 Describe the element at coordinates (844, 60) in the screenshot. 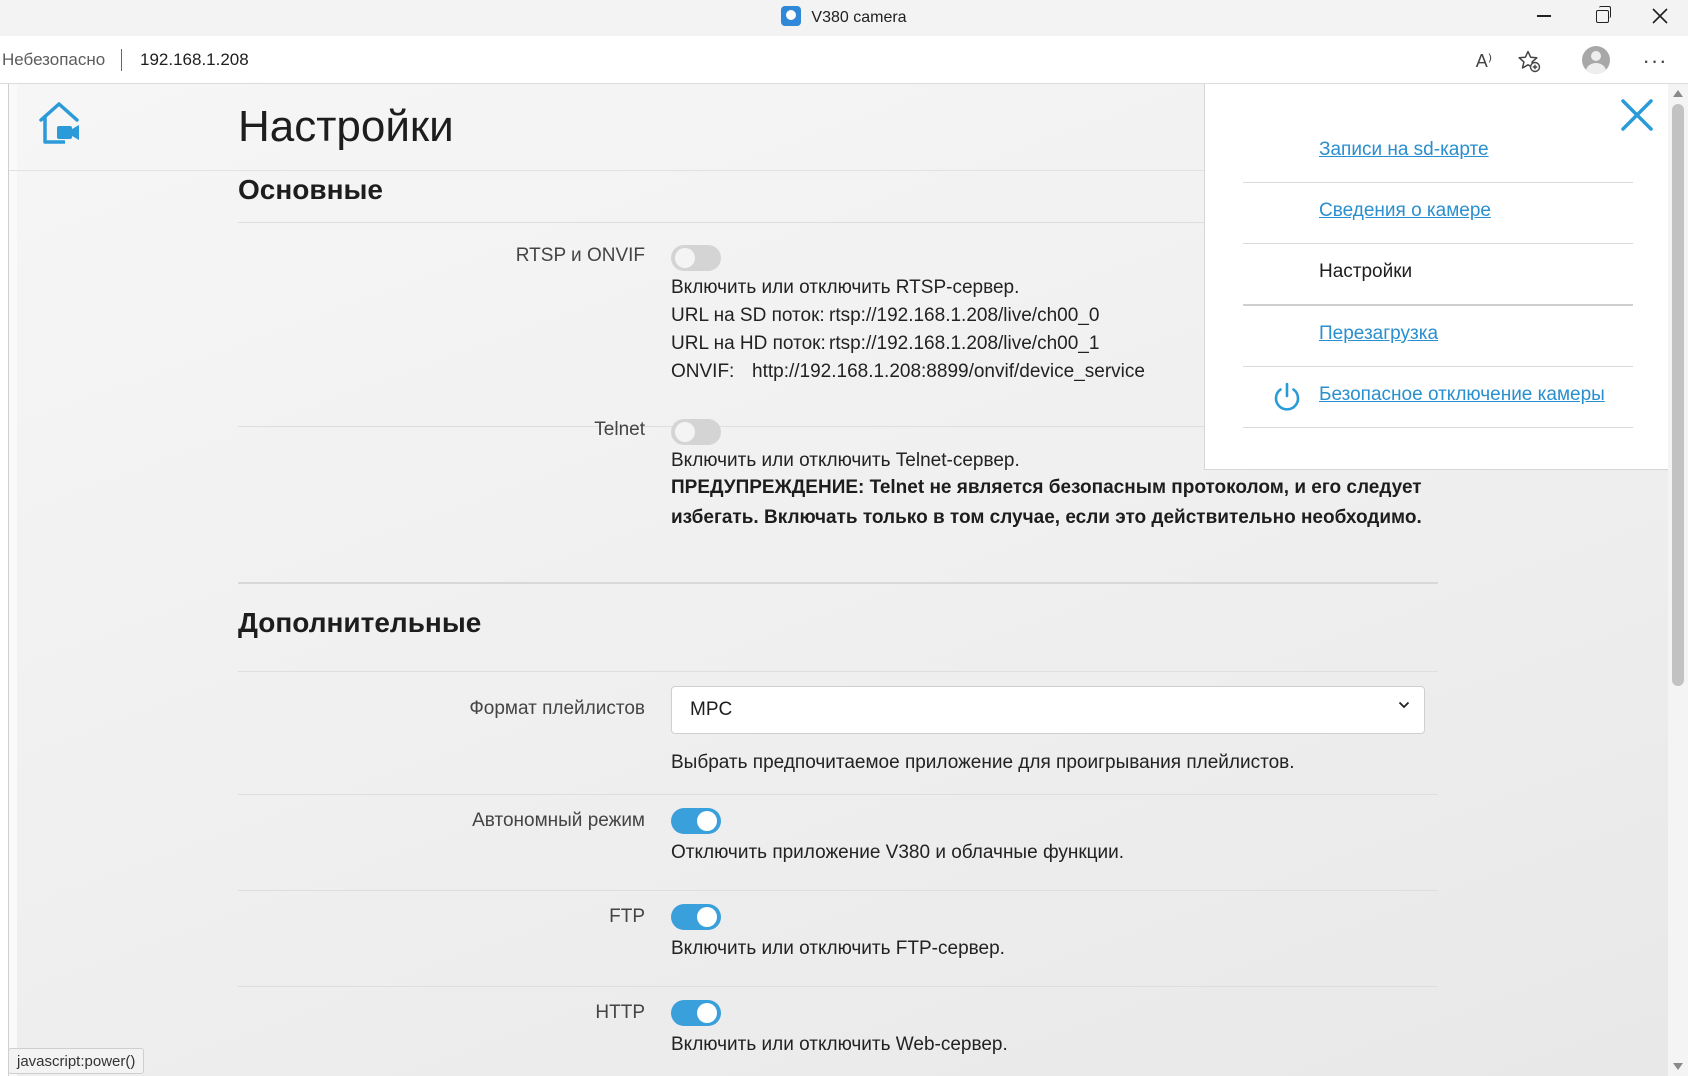

I see `address-bar: Небезопасно 192.168.1.208 A⁾ ···` at that location.